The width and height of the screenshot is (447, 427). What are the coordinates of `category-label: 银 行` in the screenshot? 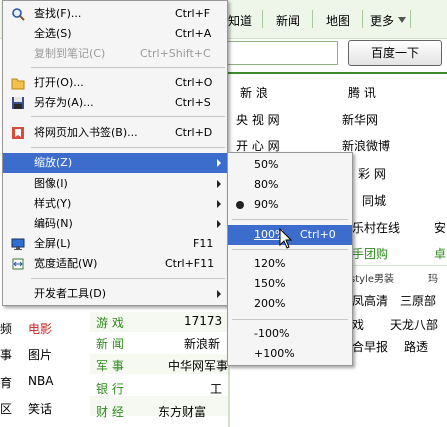 It's located at (110, 389).